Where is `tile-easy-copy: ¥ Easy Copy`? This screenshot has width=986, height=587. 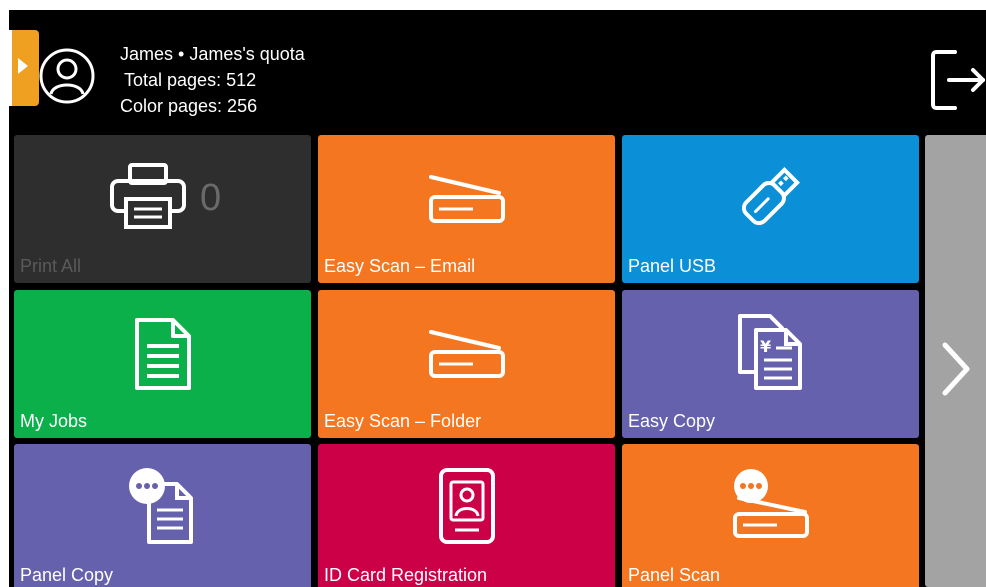
tile-easy-copy: ¥ Easy Copy is located at coordinates (770, 364).